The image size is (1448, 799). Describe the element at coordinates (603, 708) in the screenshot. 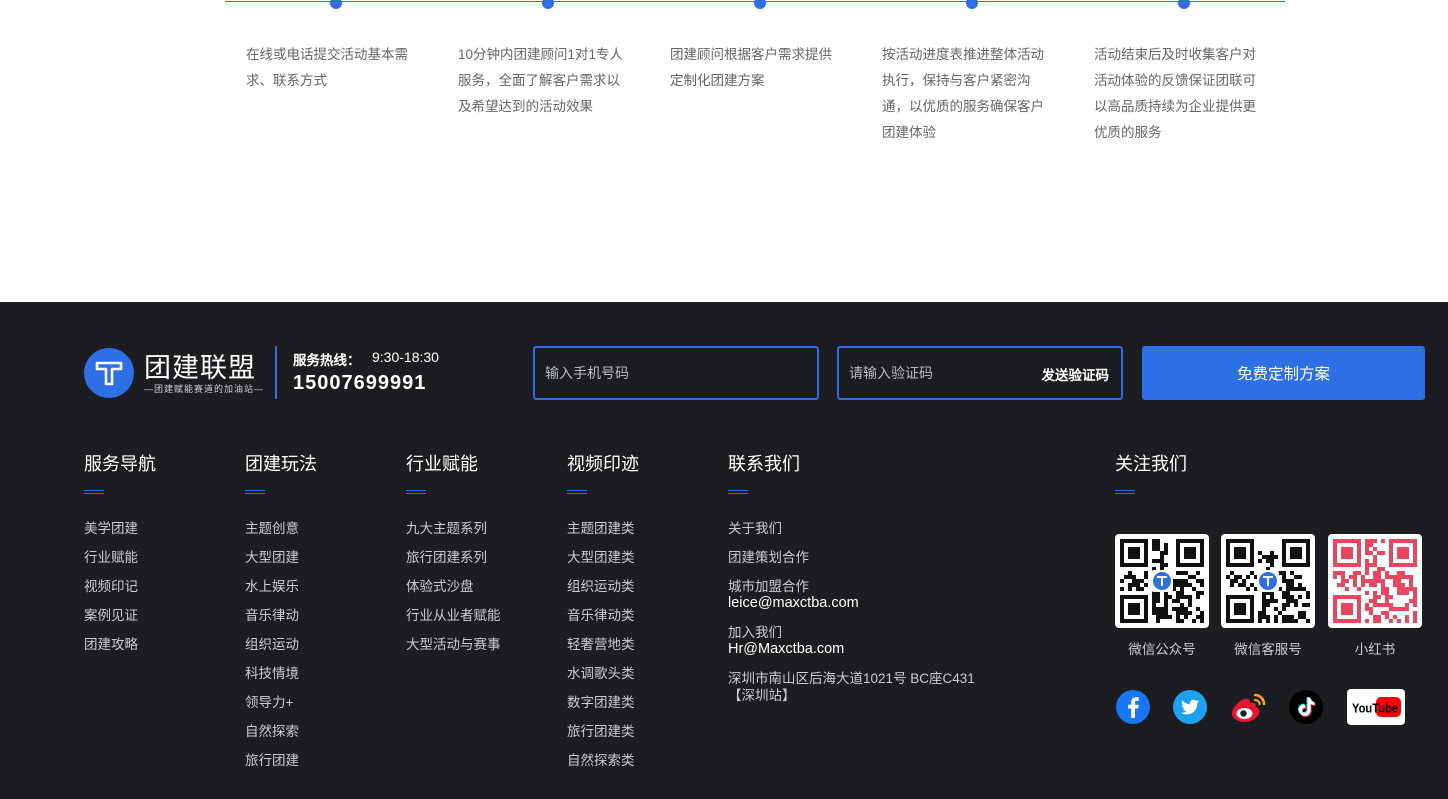

I see `footer-link: 数字团建类` at that location.